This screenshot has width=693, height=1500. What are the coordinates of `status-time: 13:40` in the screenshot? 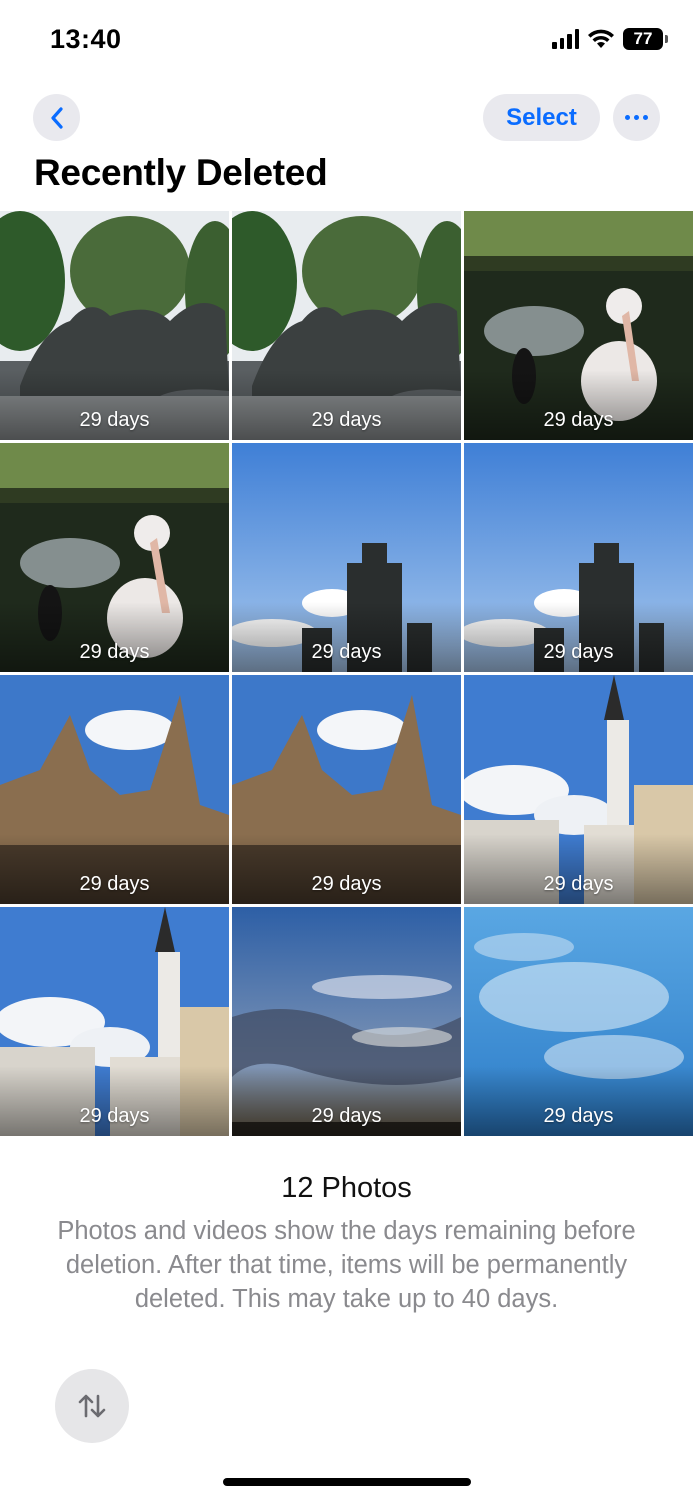 It's located at (86, 39).